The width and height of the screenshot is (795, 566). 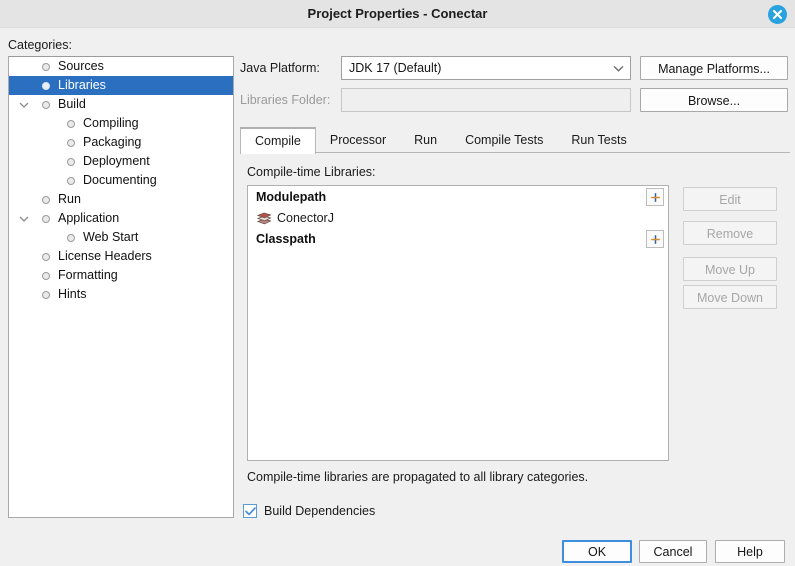 I want to click on tab-label: Processor, so click(x=358, y=140).